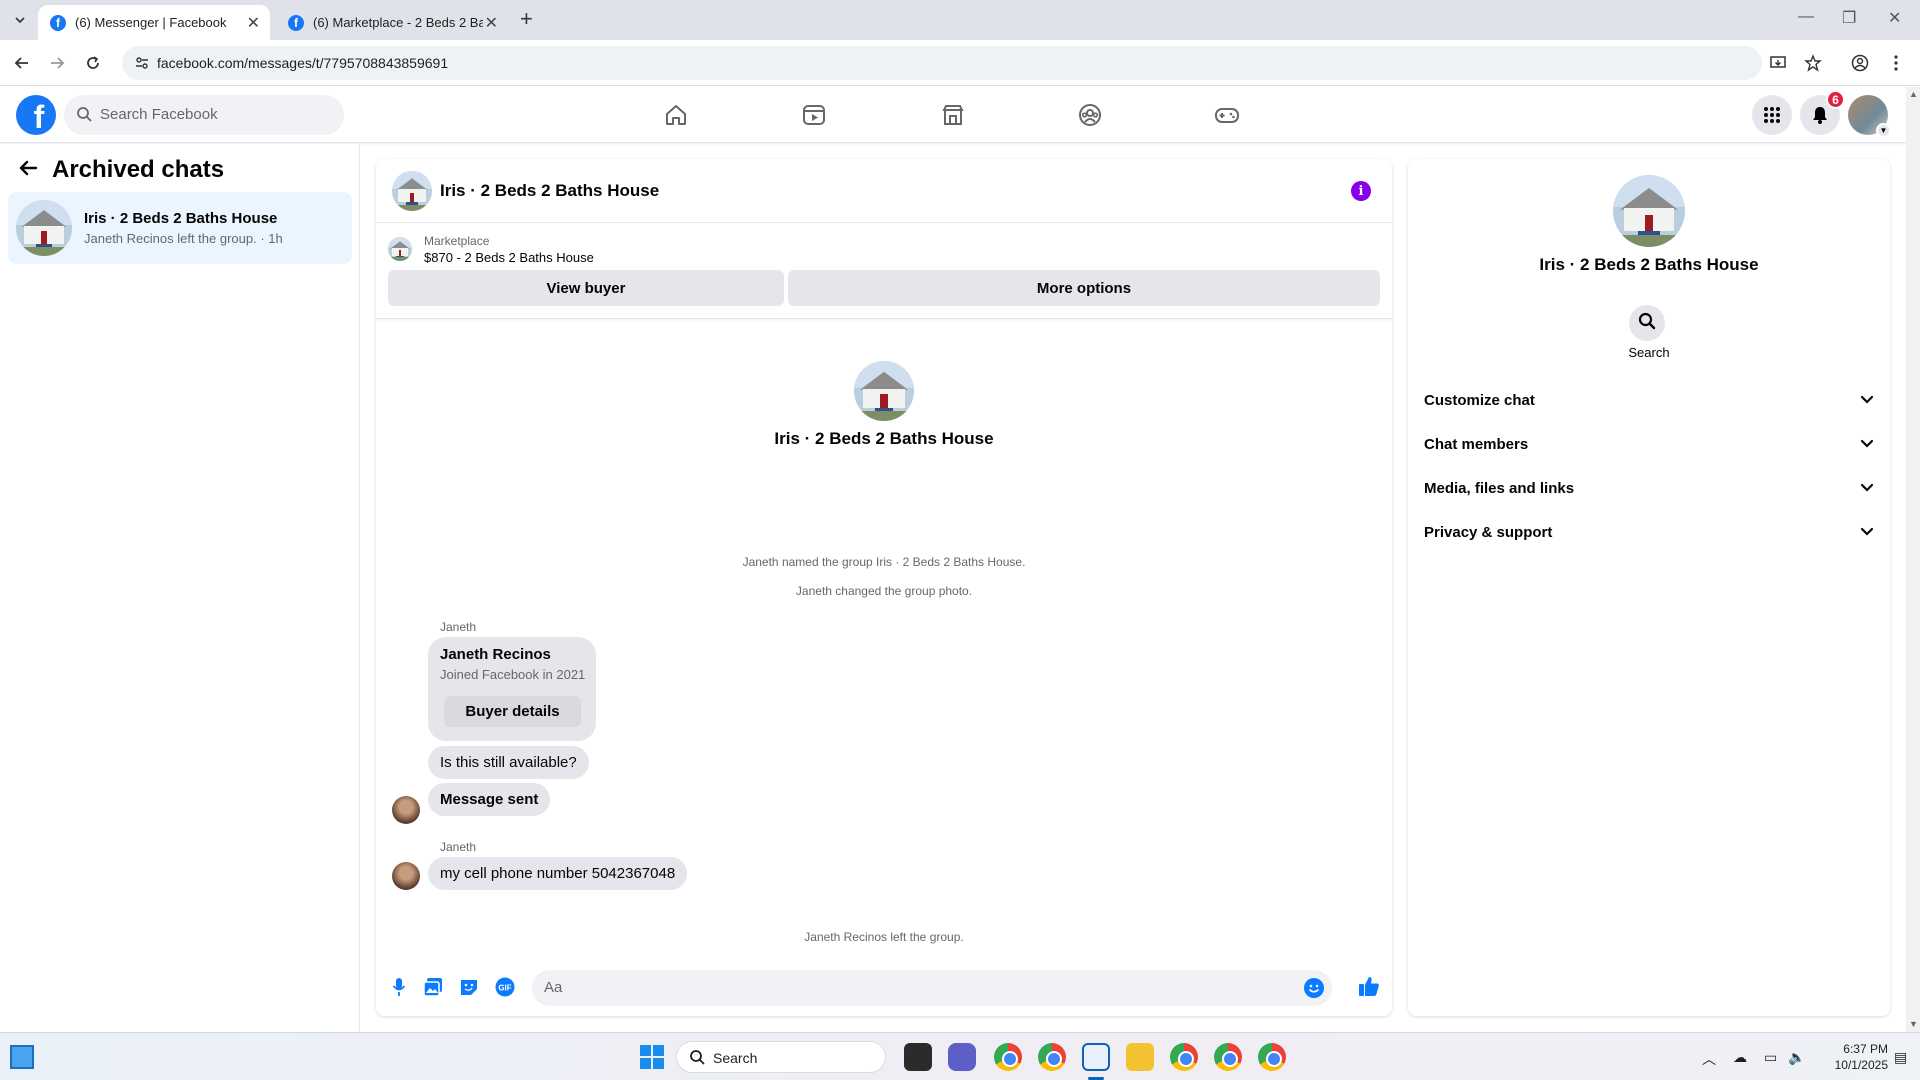  I want to click on search-in-conversation-button, so click(1647, 323).